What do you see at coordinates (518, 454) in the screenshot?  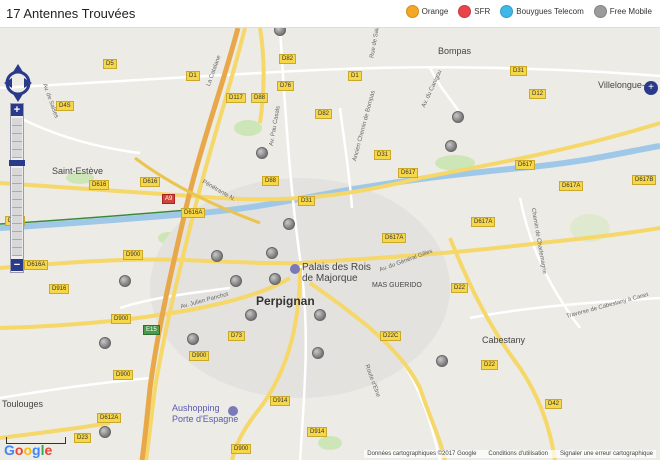 I see `terms-link: Conditions d'utilisation` at bounding box center [518, 454].